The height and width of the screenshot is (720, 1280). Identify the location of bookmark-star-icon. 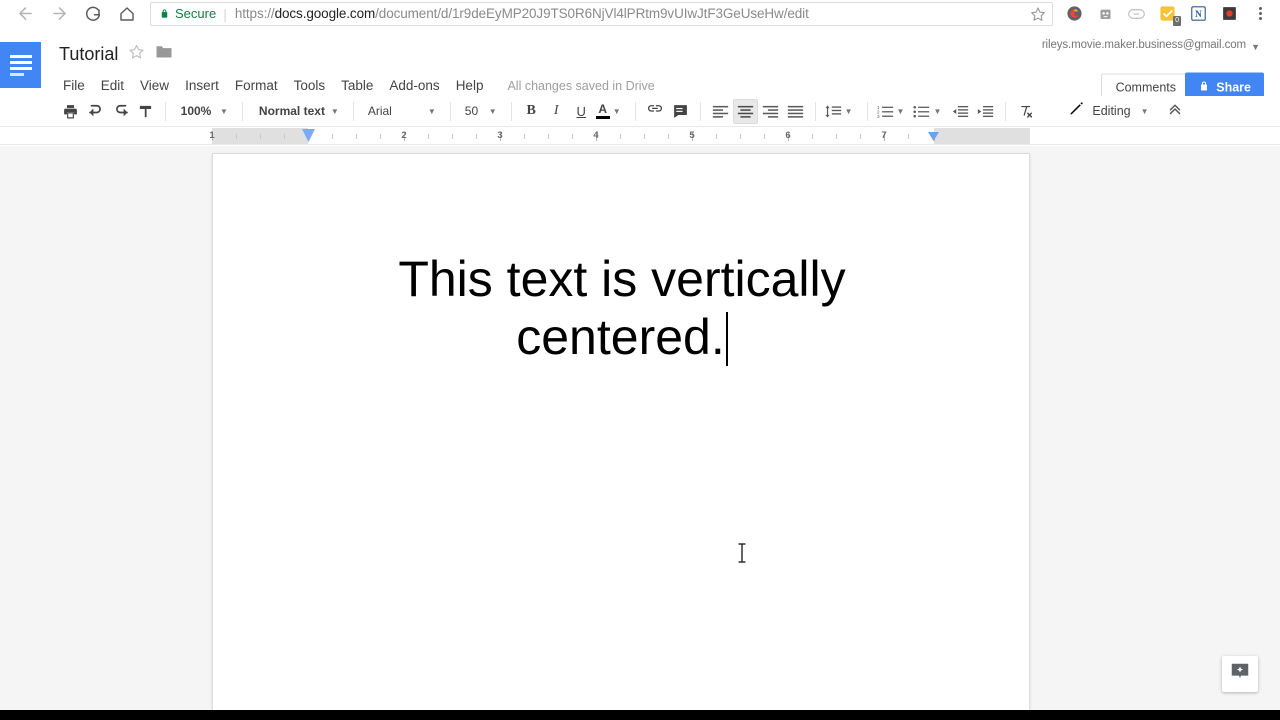
(1038, 15).